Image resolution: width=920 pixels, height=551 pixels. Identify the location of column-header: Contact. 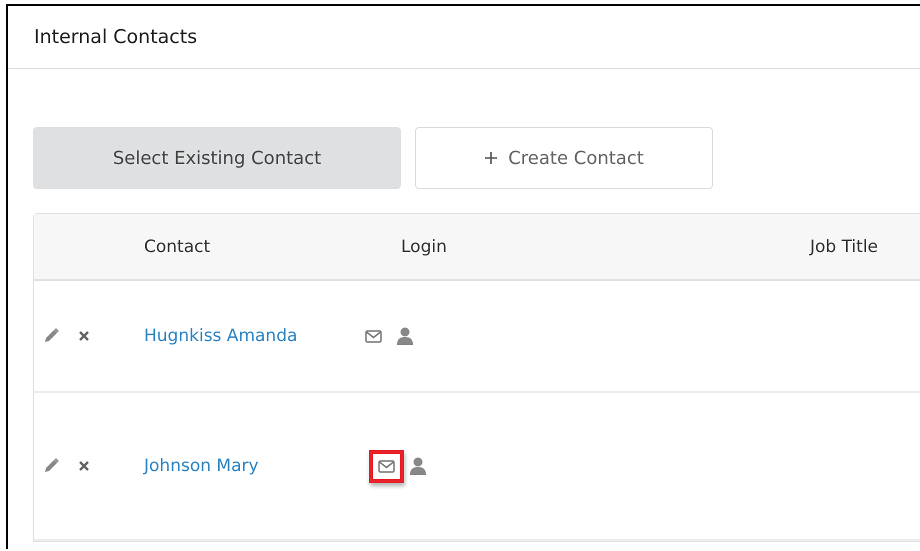
(178, 246).